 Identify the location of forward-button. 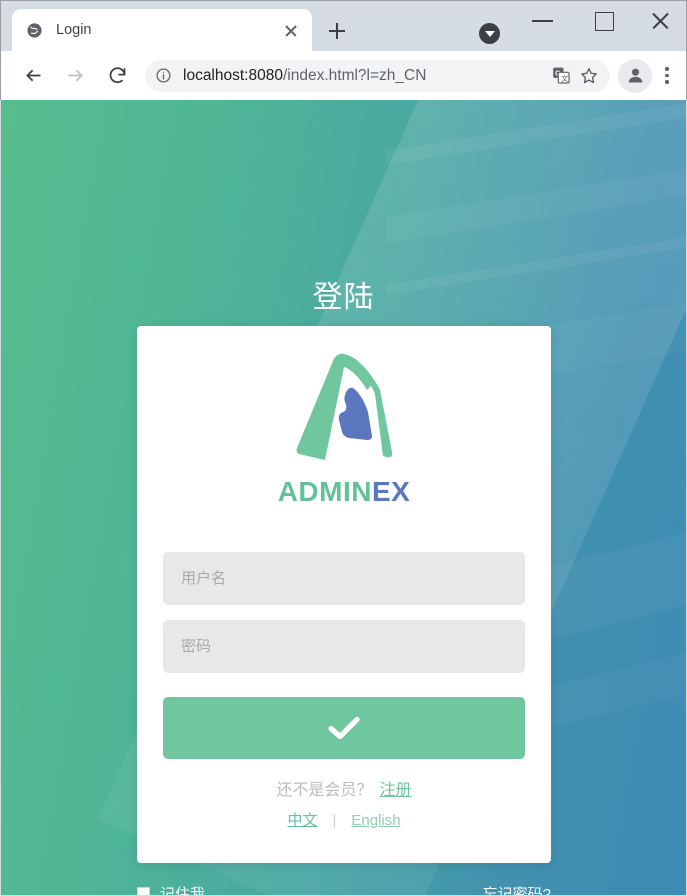
(75, 76).